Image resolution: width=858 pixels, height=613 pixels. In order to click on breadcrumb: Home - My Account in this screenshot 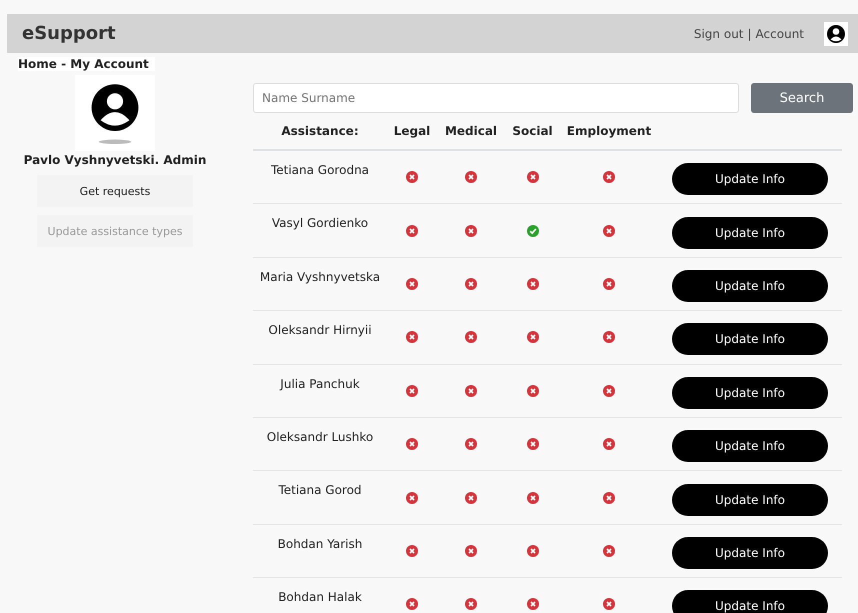, I will do `click(86, 64)`.